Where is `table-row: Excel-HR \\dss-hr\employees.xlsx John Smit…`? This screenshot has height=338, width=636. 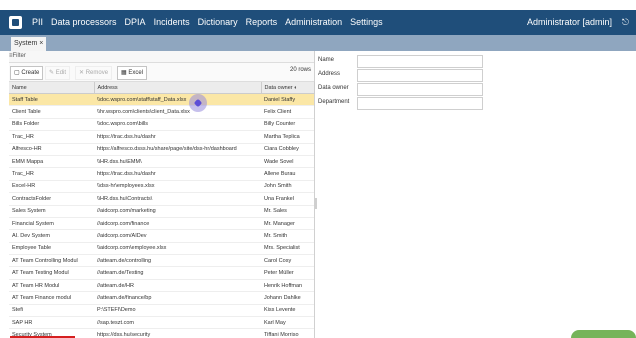
table-row: Excel-HR \\dss-hr\employees.xlsx John Smit… is located at coordinates (161, 187).